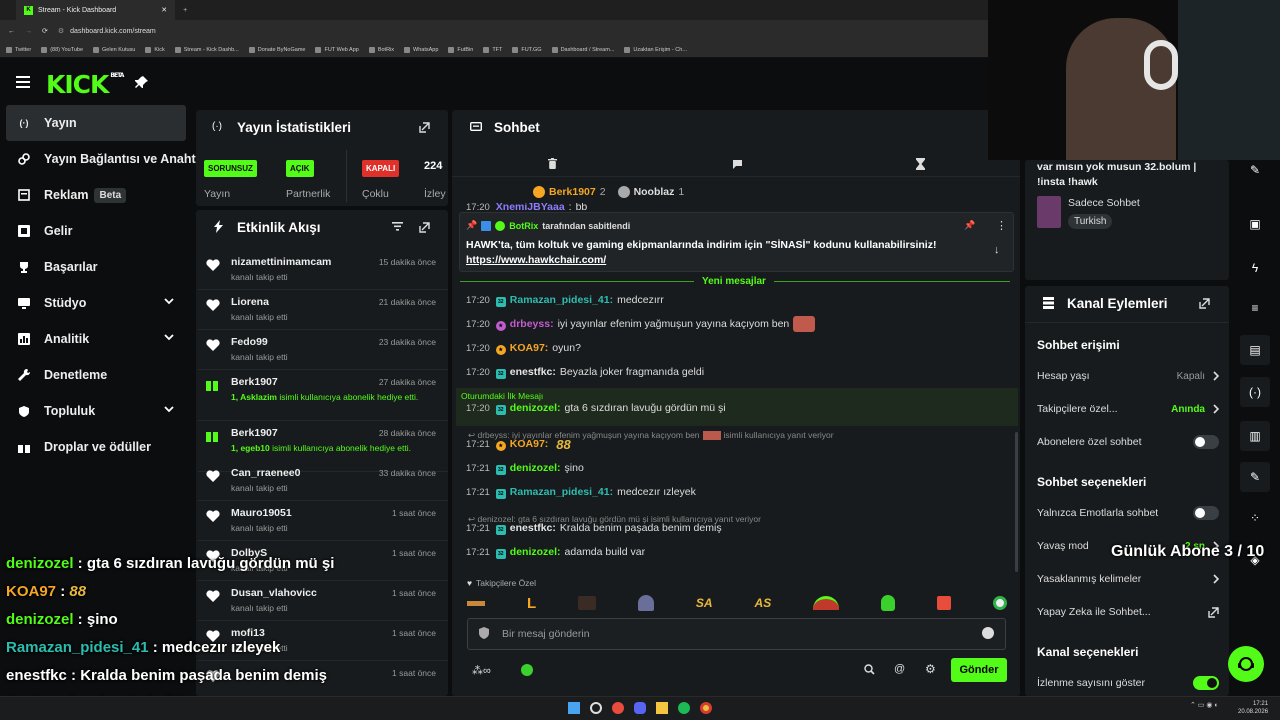  I want to click on msg-user: drbeyss, so click(530, 324).